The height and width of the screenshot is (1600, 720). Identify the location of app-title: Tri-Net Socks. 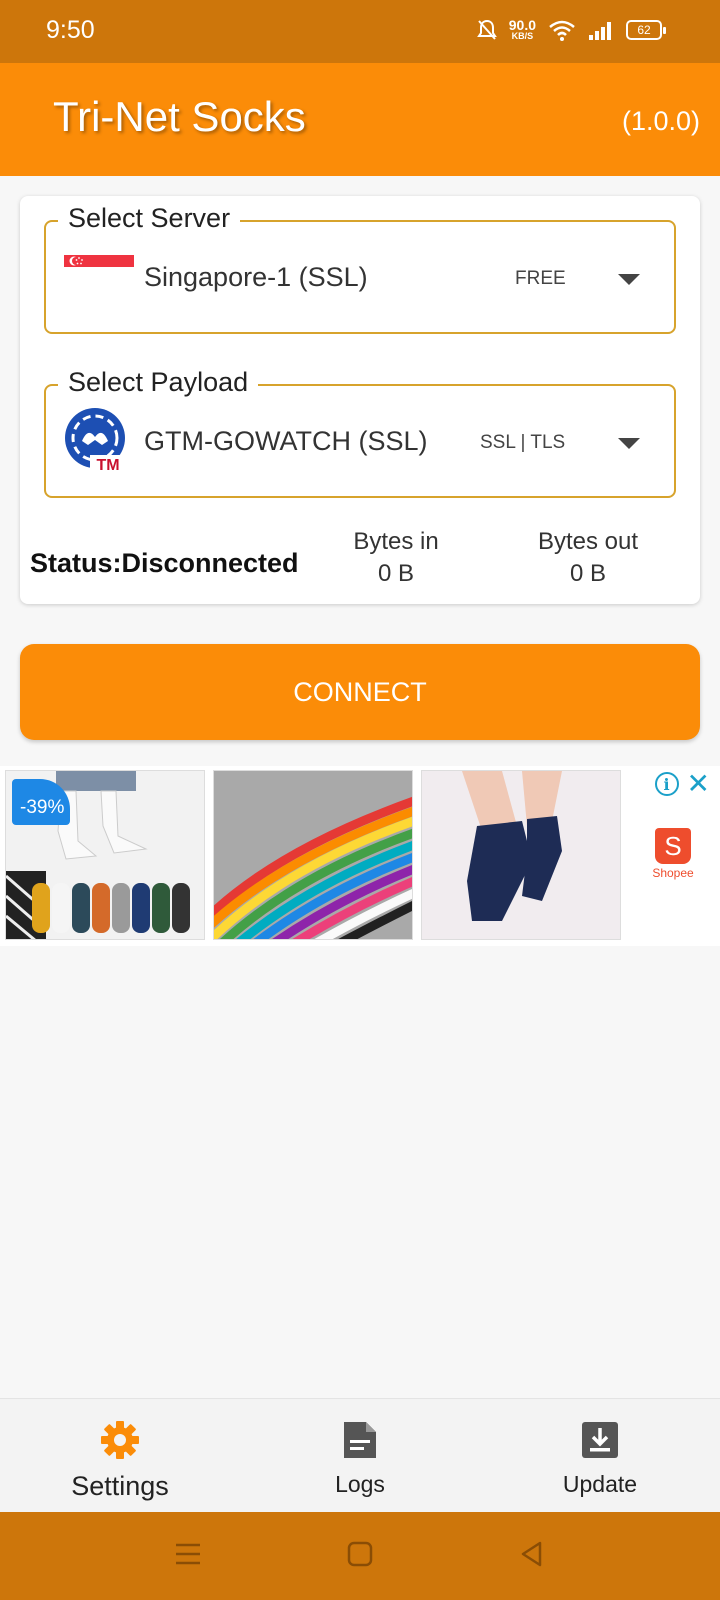
(179, 116).